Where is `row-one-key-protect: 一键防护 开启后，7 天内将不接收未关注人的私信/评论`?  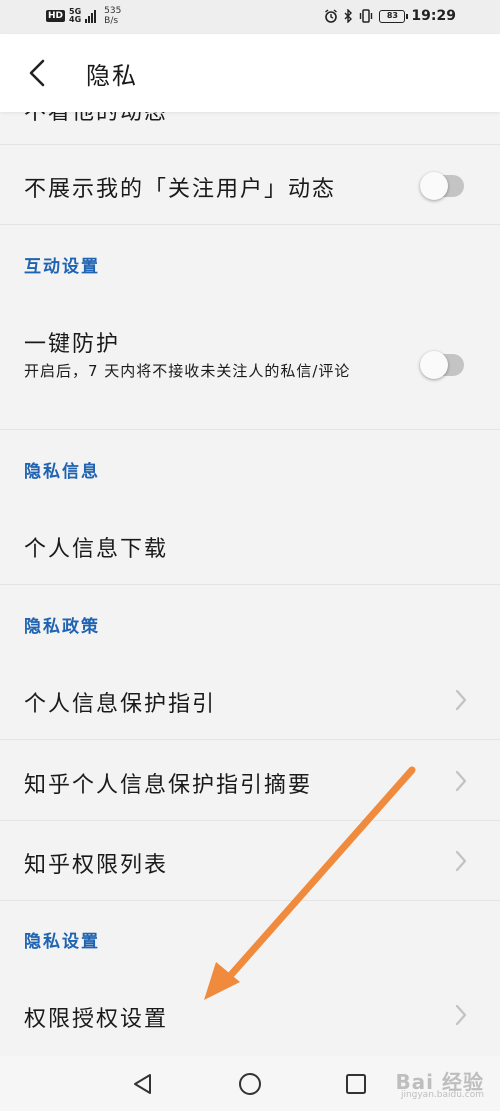 row-one-key-protect: 一键防护 开启后，7 天内将不接收未关注人的私信/评论 is located at coordinates (250, 364).